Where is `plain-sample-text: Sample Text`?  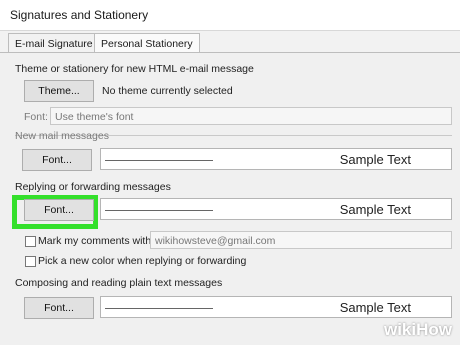
plain-sample-text: Sample Text is located at coordinates (375, 307).